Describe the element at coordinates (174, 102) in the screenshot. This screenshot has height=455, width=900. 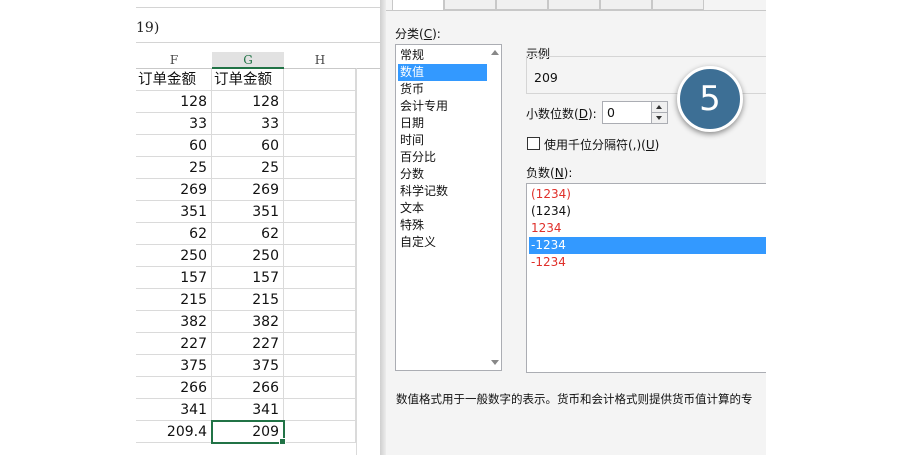
I see `column-f-cell: 128` at that location.